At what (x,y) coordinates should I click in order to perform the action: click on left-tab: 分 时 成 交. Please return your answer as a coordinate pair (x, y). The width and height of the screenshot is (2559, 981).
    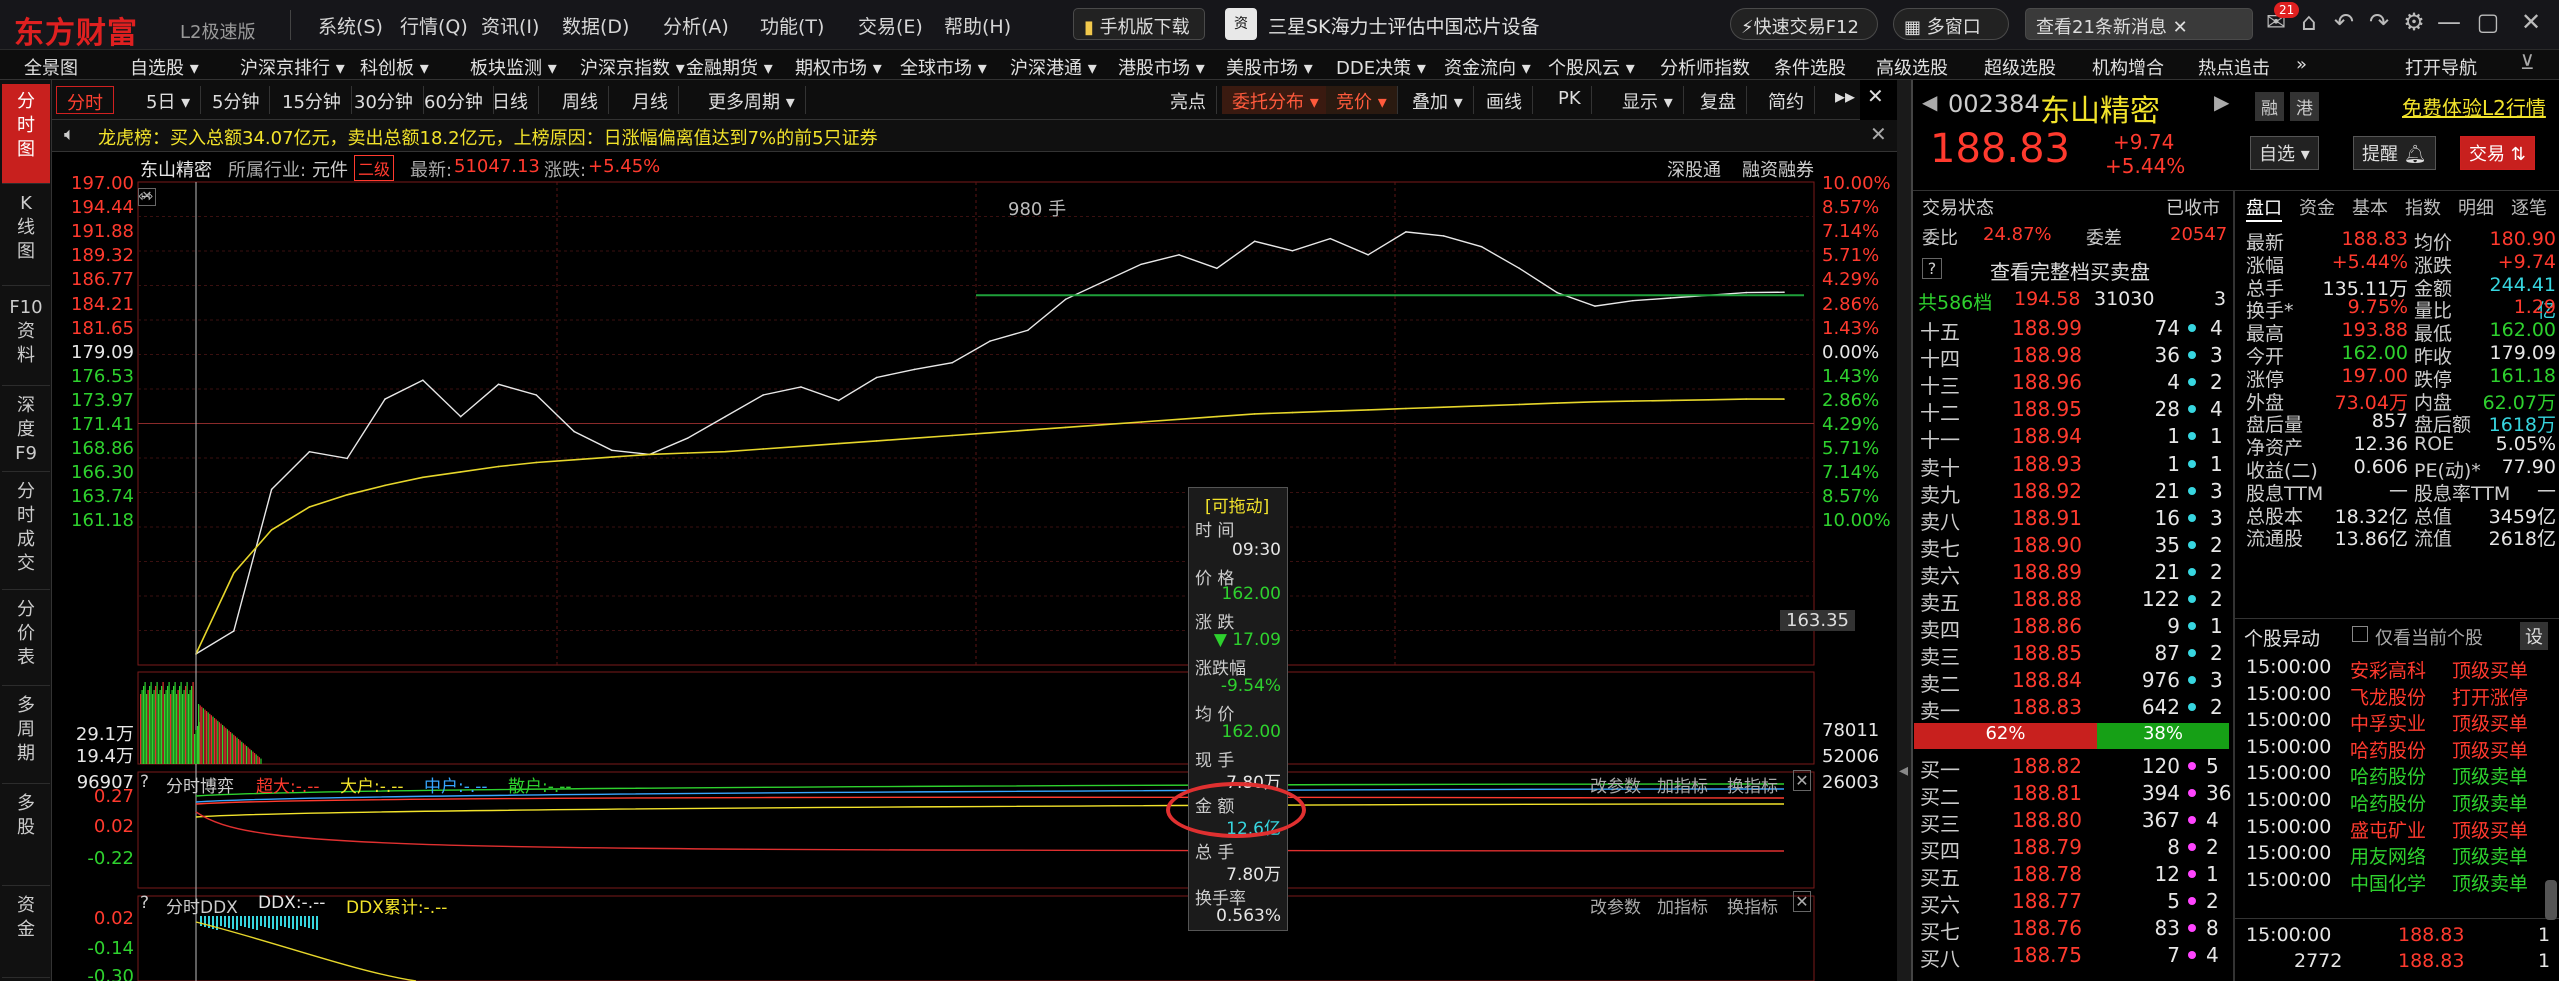
    Looking at the image, I should click on (26, 532).